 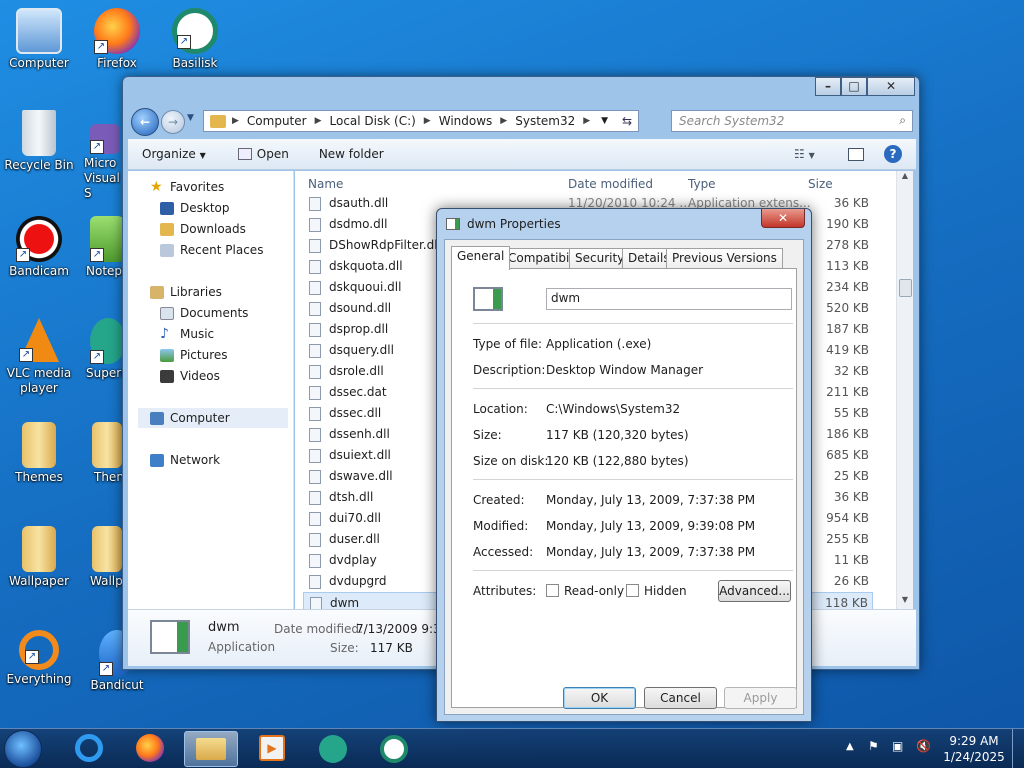 What do you see at coordinates (651, 552) in the screenshot?
I see `accessed-value: Monday, July 13, 2009, 7:37:38 PM` at bounding box center [651, 552].